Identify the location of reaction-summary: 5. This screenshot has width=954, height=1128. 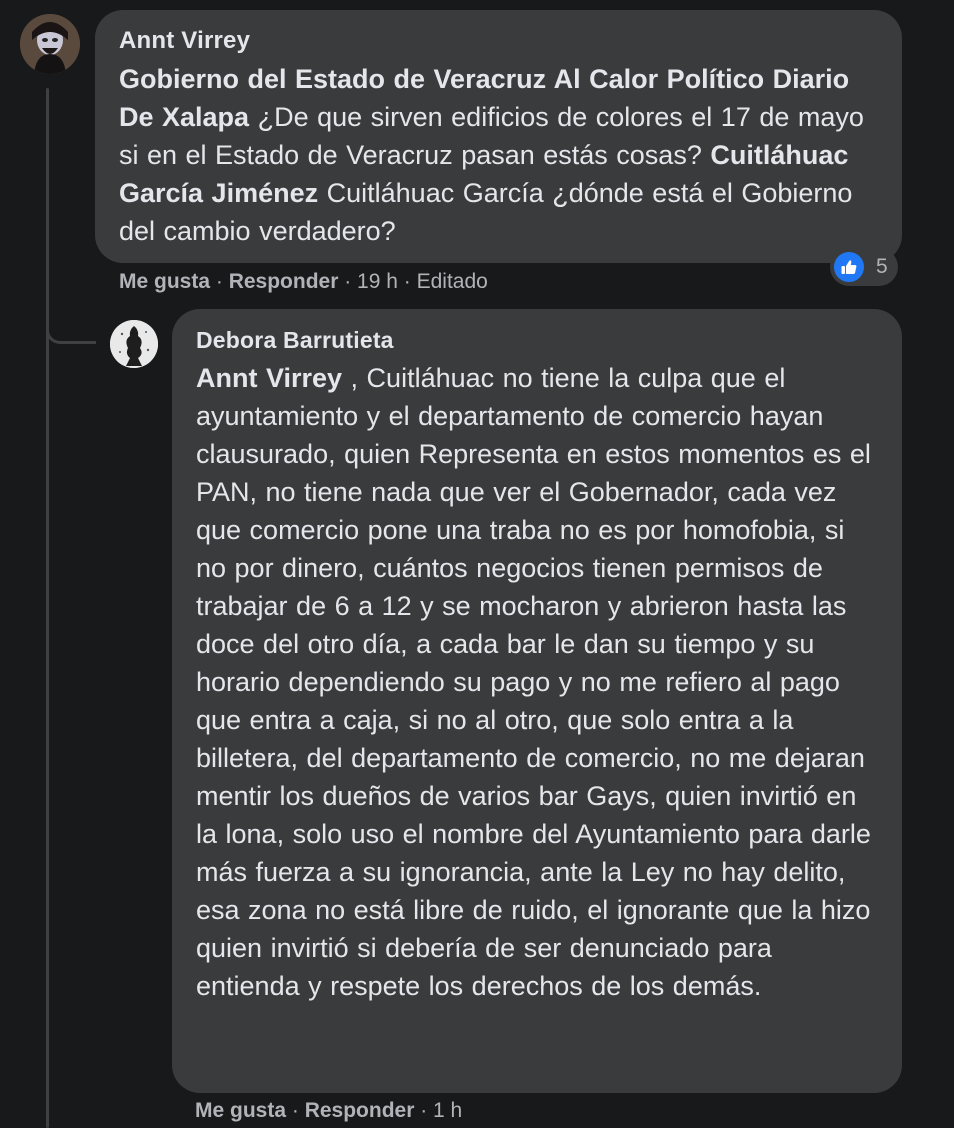
(864, 267).